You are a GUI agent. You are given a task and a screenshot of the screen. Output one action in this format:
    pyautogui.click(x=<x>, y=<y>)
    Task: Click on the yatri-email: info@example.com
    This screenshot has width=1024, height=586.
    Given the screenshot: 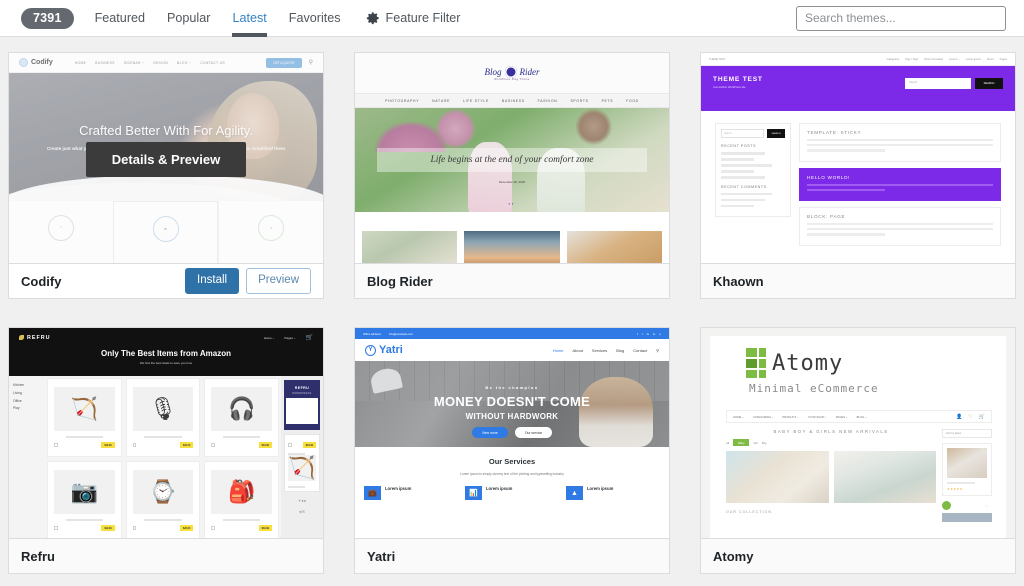 What is the action you would take?
    pyautogui.click(x=400, y=333)
    